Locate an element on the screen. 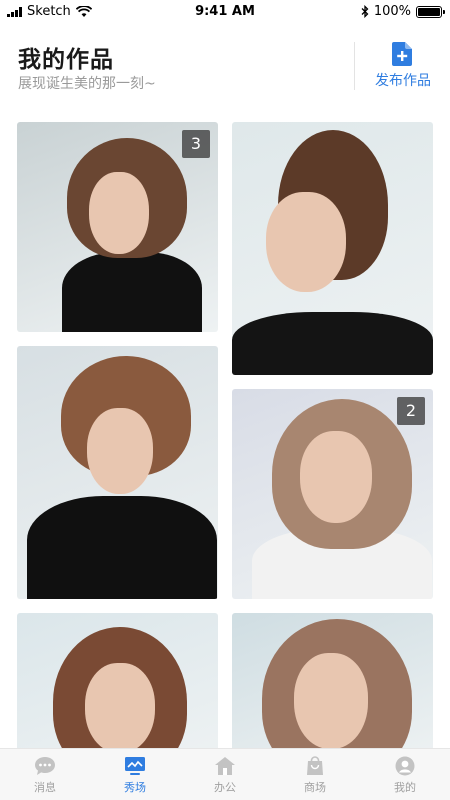  tab-showcase: 秀场 is located at coordinates (135, 774).